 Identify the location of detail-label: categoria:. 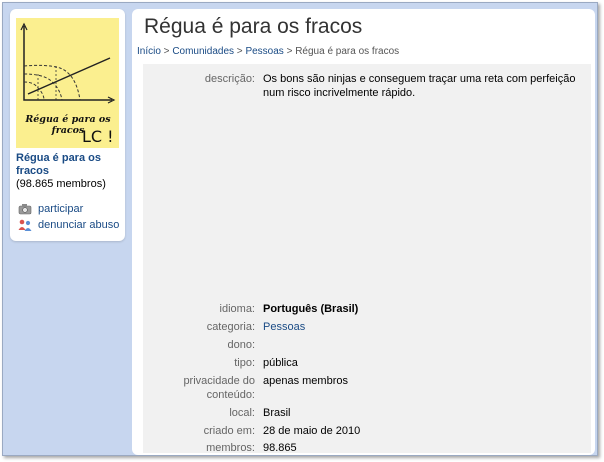
(230, 327).